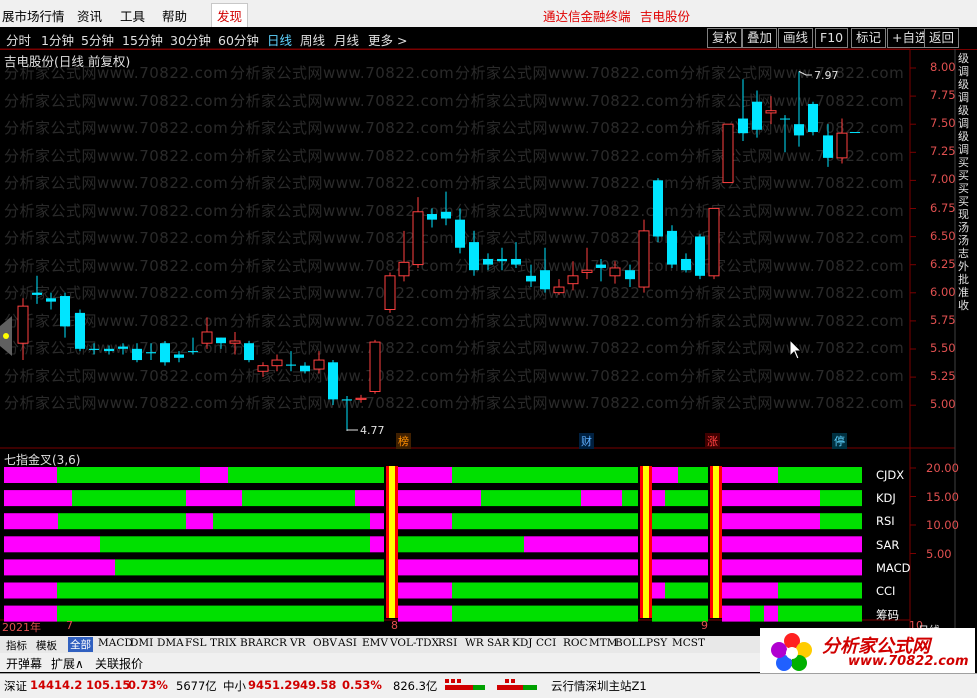  Describe the element at coordinates (603, 643) in the screenshot. I see `indicator-tab: MTM` at that location.